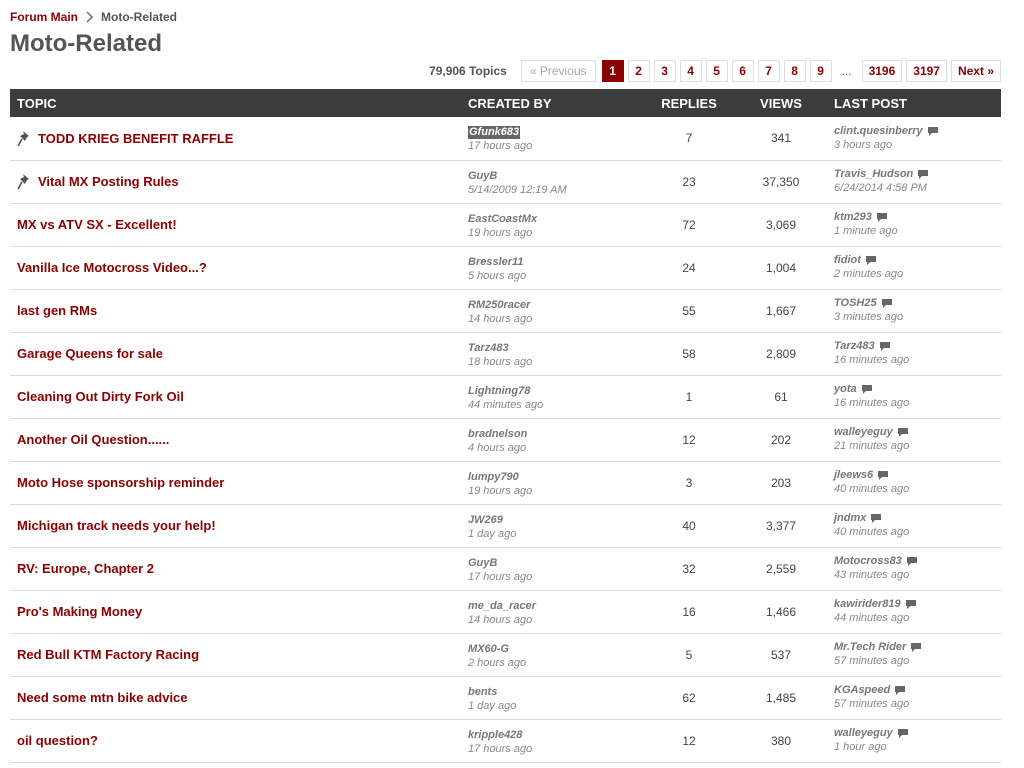  What do you see at coordinates (499, 305) in the screenshot?
I see `creator-username-link: RM250racer` at bounding box center [499, 305].